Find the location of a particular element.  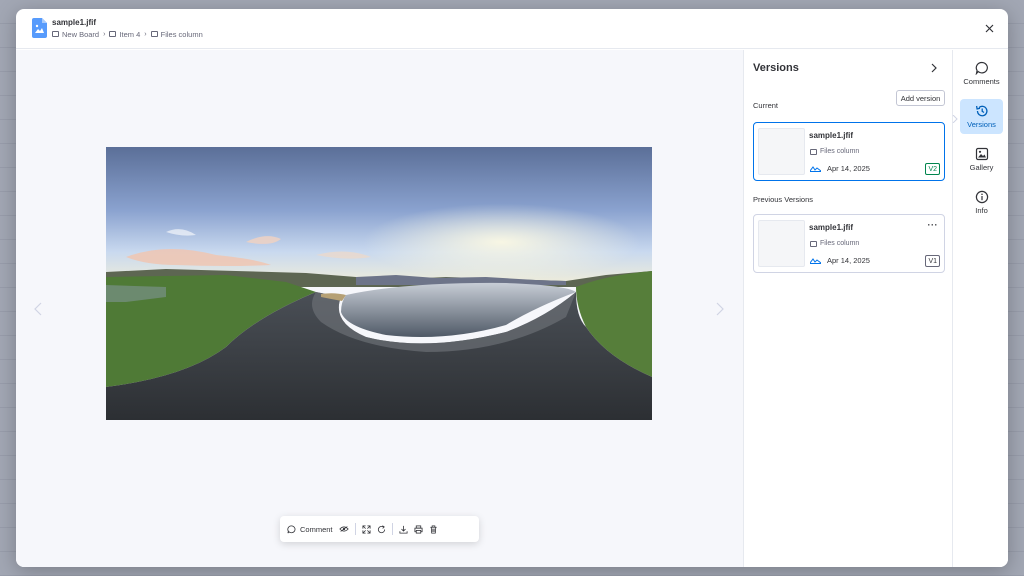

rail-item-info: Info is located at coordinates (981, 202).